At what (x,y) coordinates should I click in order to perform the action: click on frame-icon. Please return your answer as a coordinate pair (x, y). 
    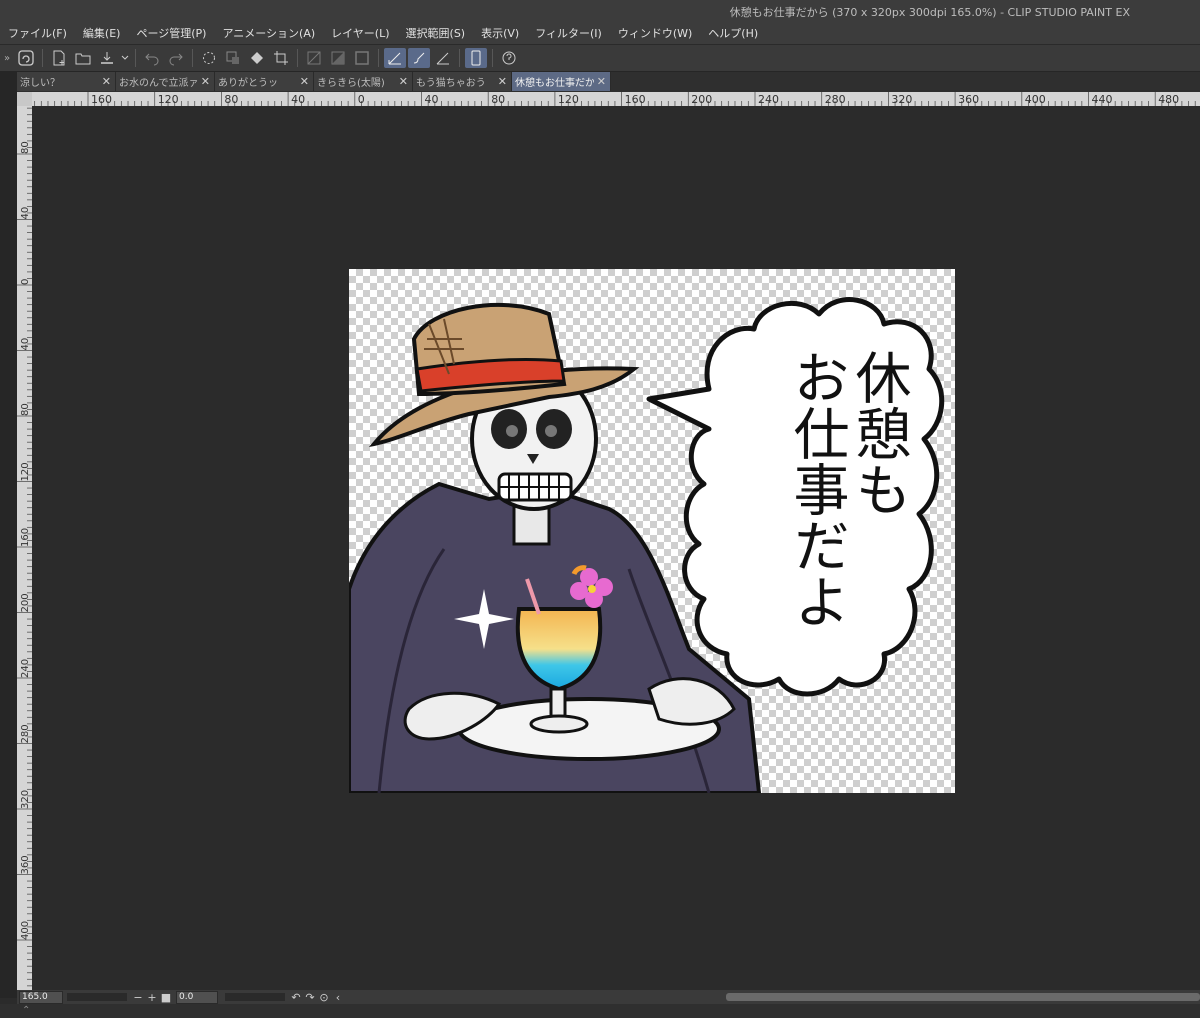
    Looking at the image, I should click on (362, 58).